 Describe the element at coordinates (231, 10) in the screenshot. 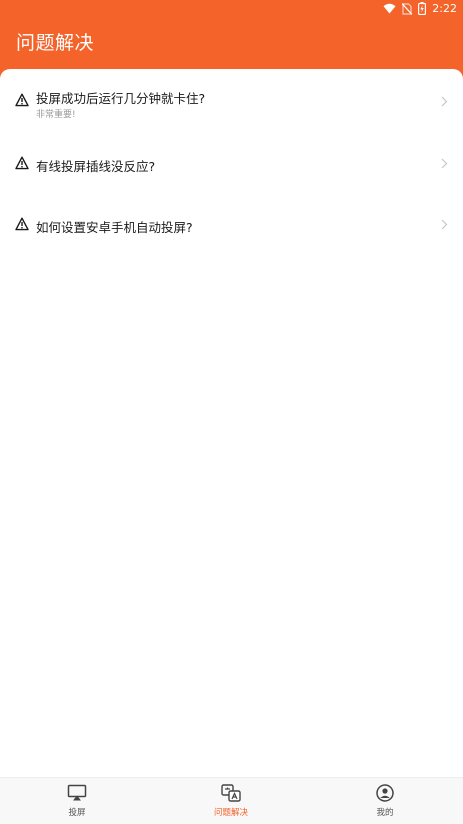

I see `status-bar: 2:22` at that location.